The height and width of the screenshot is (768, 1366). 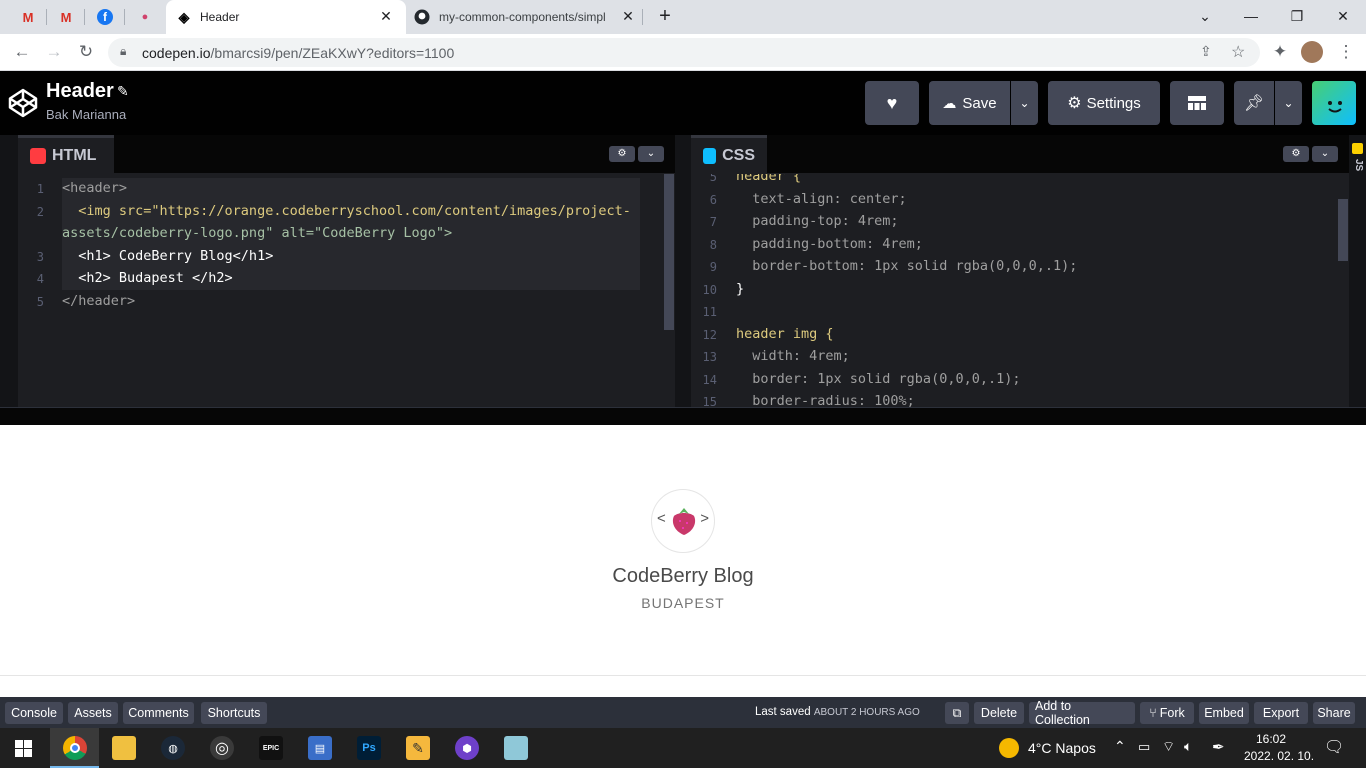 I want to click on user-avatar, so click(x=1334, y=103).